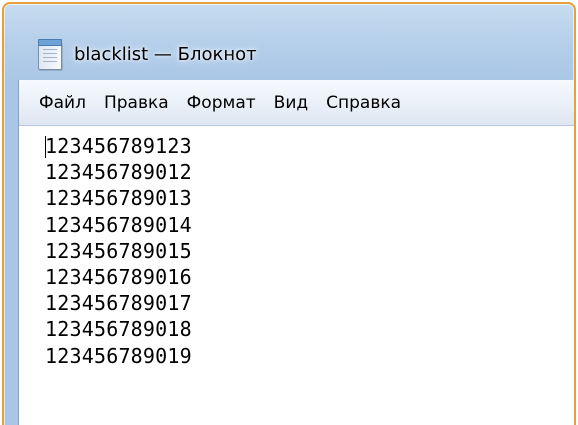 Image resolution: width=578 pixels, height=425 pixels. Describe the element at coordinates (118, 224) in the screenshot. I see `text-line: 123456789014` at that location.